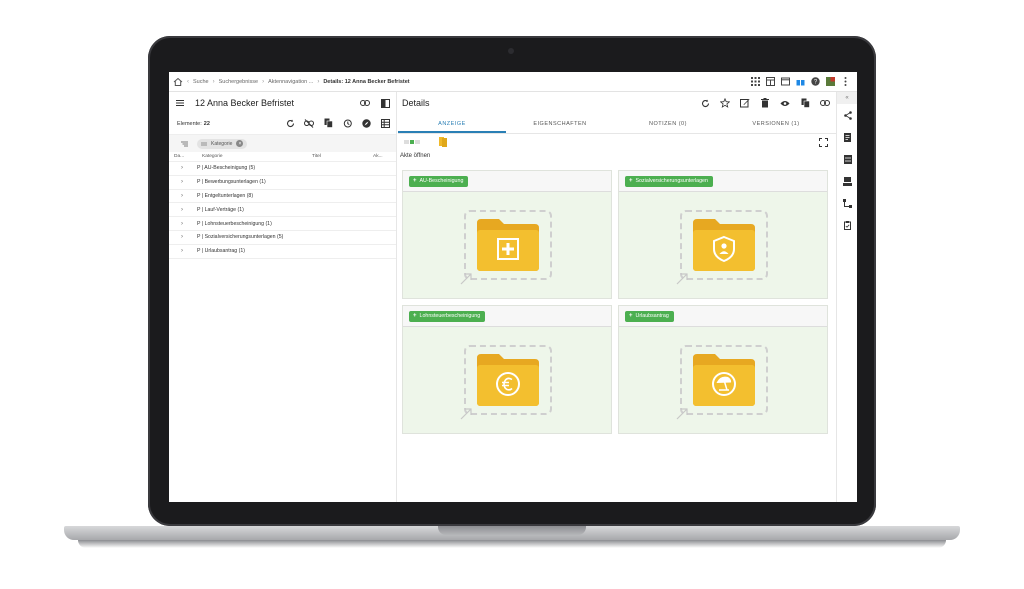 The image size is (1024, 589). I want to click on folder-card: + AU-Bescheinigung, so click(507, 234).